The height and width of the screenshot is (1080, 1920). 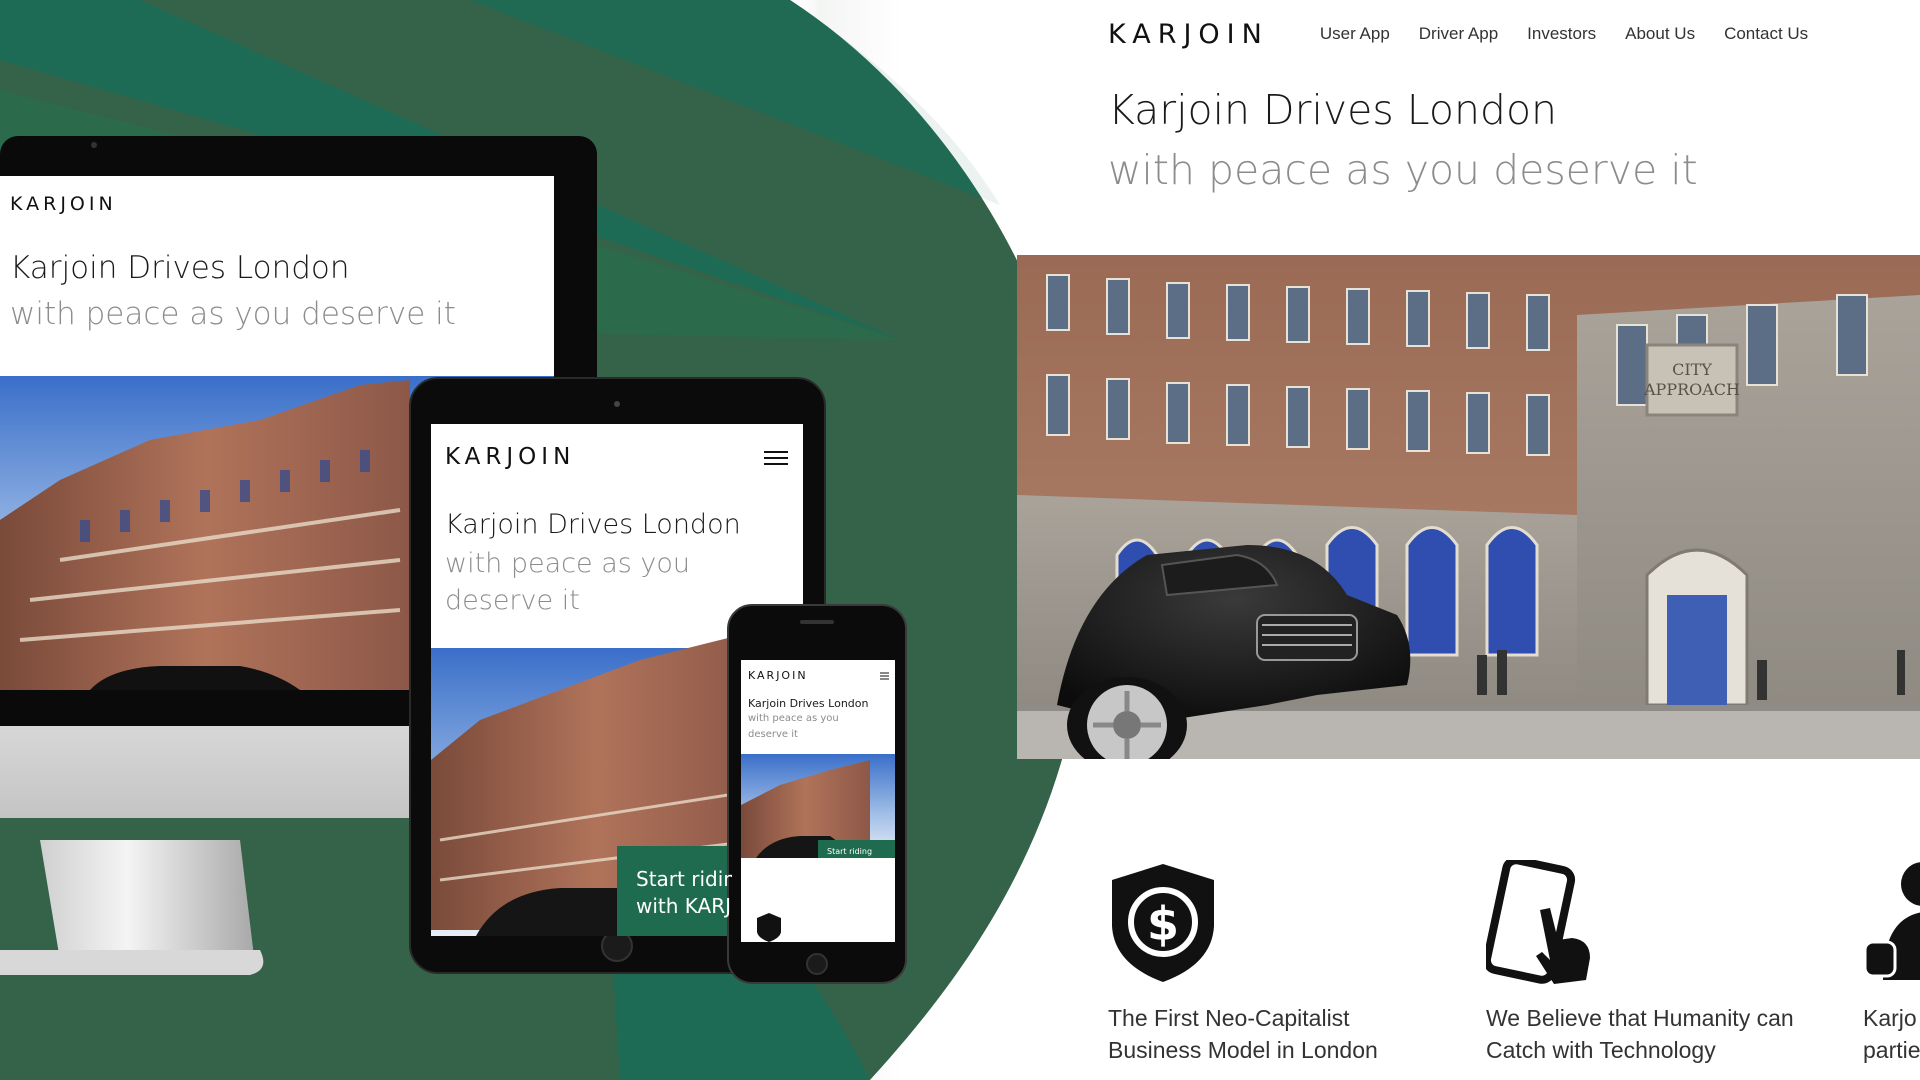 I want to click on phone-signup-link: Sign up →, so click(x=867, y=900).